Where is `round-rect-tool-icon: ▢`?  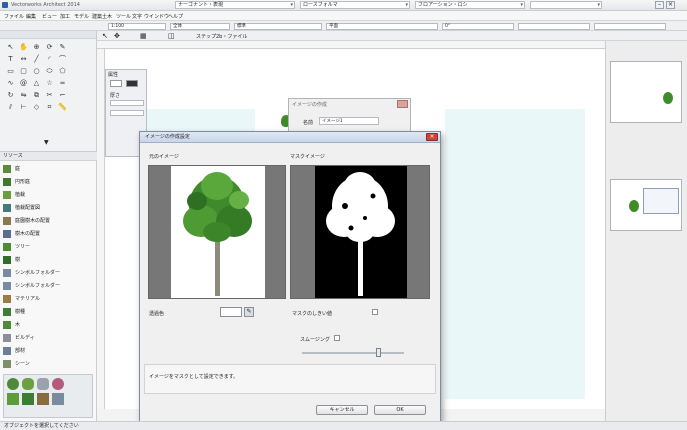
round-rect-tool-icon: ▢ is located at coordinates (23, 71).